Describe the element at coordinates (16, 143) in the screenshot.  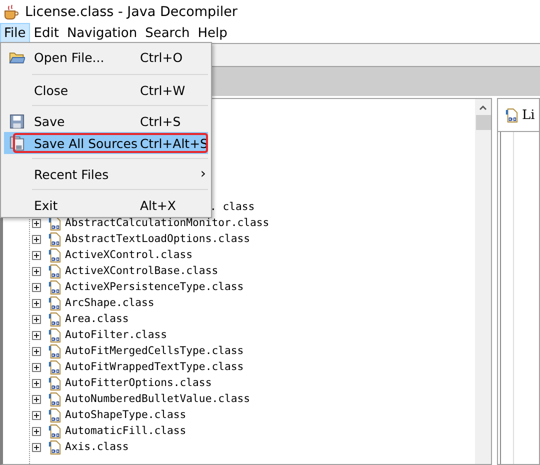
I see `documents-icon` at that location.